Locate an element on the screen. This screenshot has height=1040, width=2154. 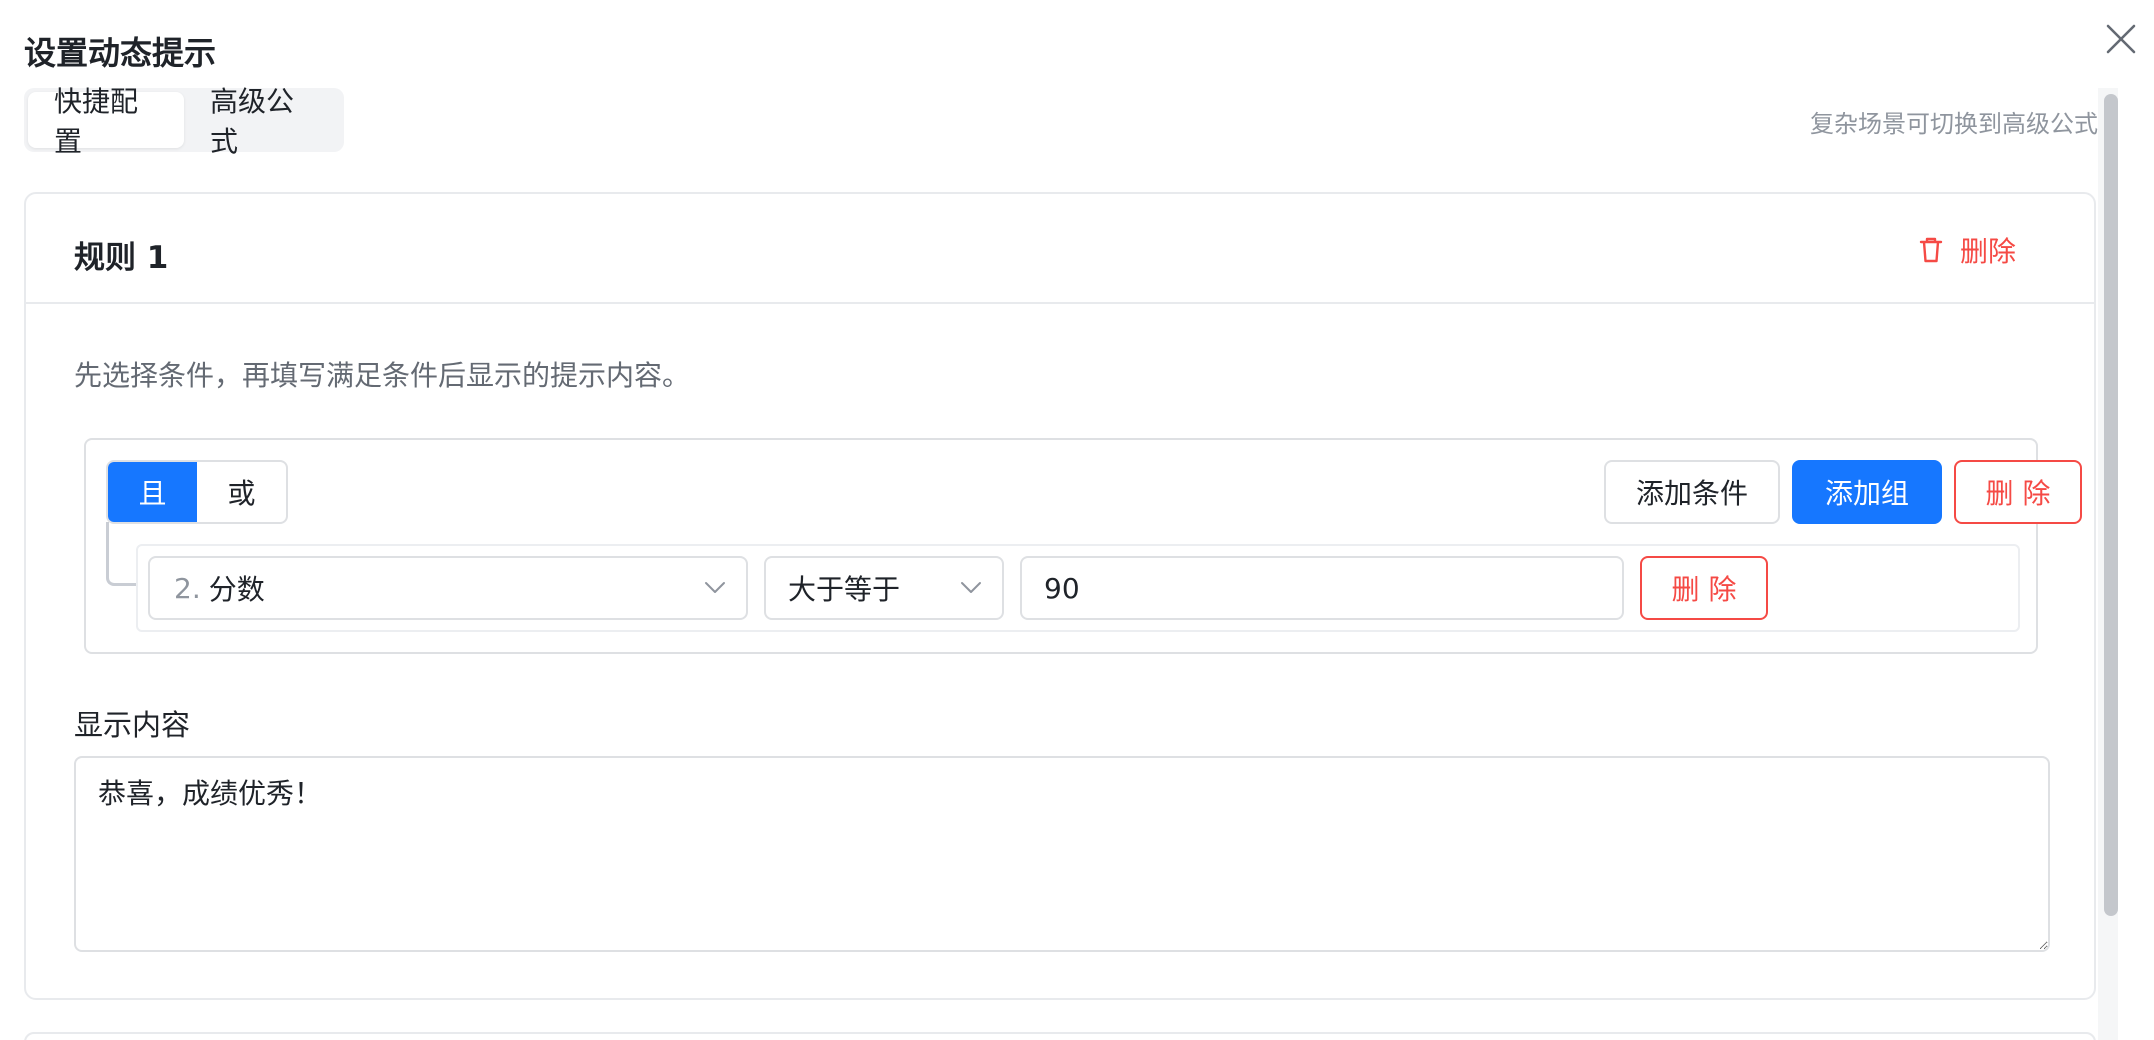
scrollbar-thumb is located at coordinates (2111, 505).